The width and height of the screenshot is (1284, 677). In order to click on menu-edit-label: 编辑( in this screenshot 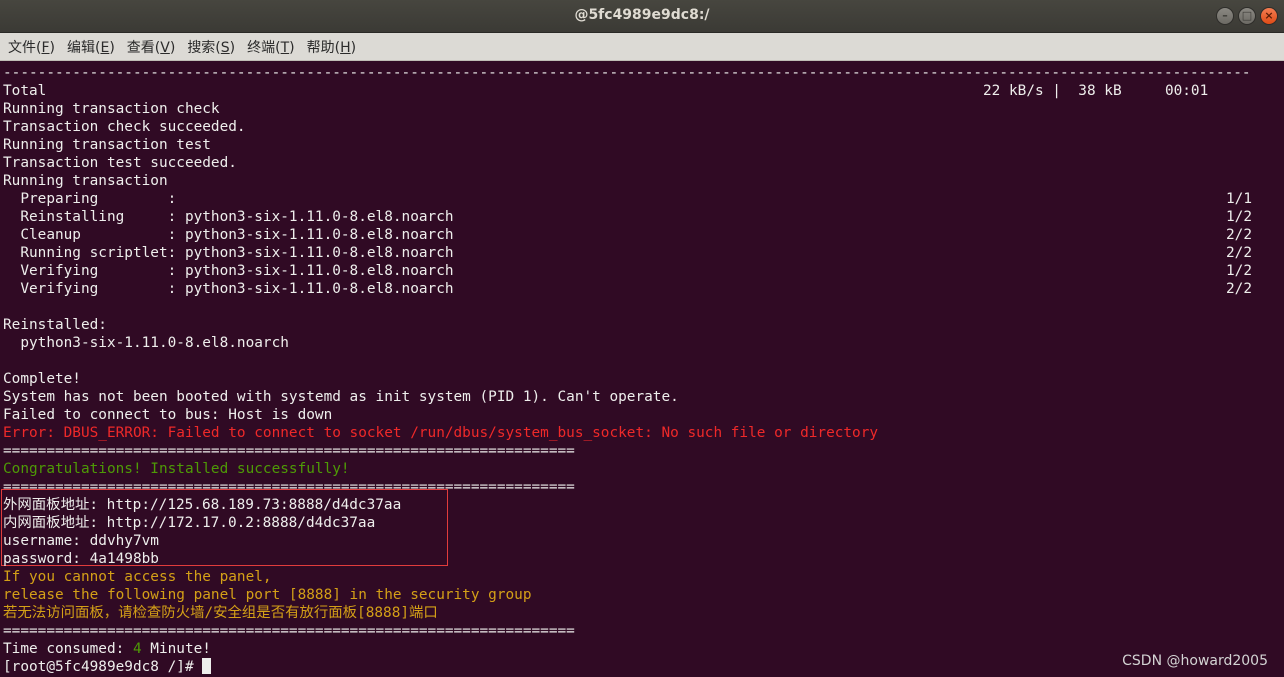, I will do `click(84, 47)`.